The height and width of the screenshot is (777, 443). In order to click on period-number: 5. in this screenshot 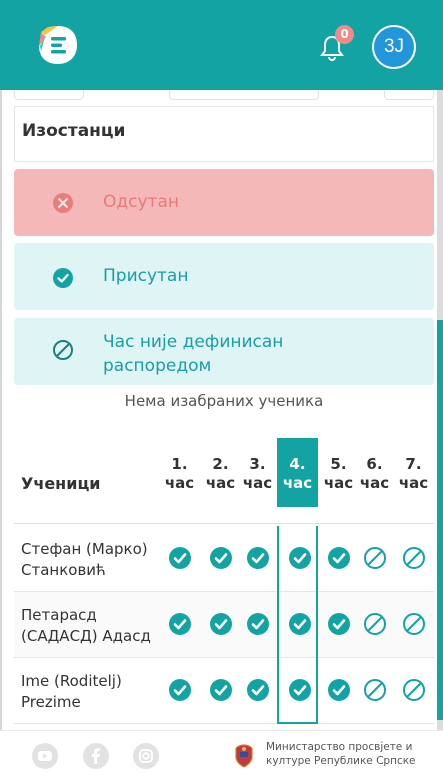, I will do `click(338, 464)`.